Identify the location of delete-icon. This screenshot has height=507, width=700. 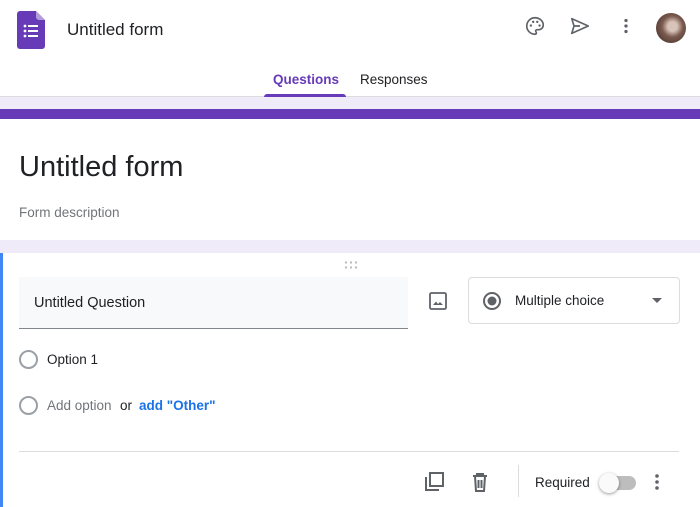
(480, 482).